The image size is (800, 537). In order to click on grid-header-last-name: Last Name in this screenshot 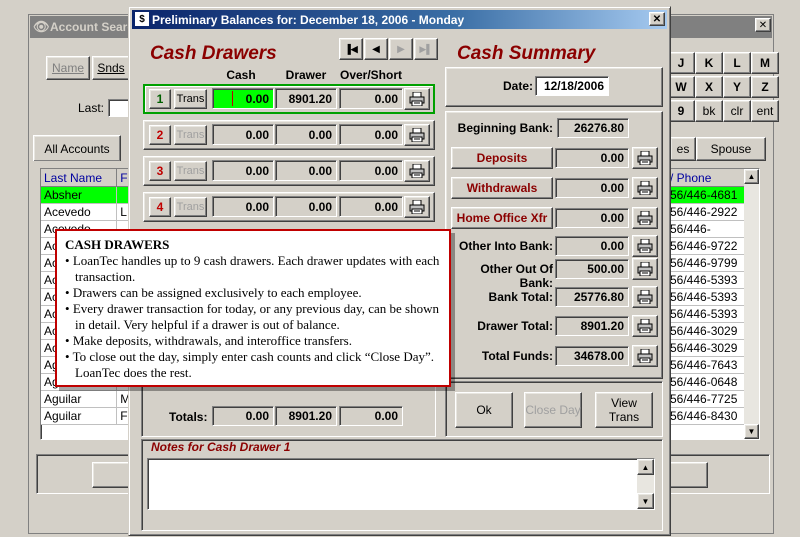, I will do `click(79, 178)`.